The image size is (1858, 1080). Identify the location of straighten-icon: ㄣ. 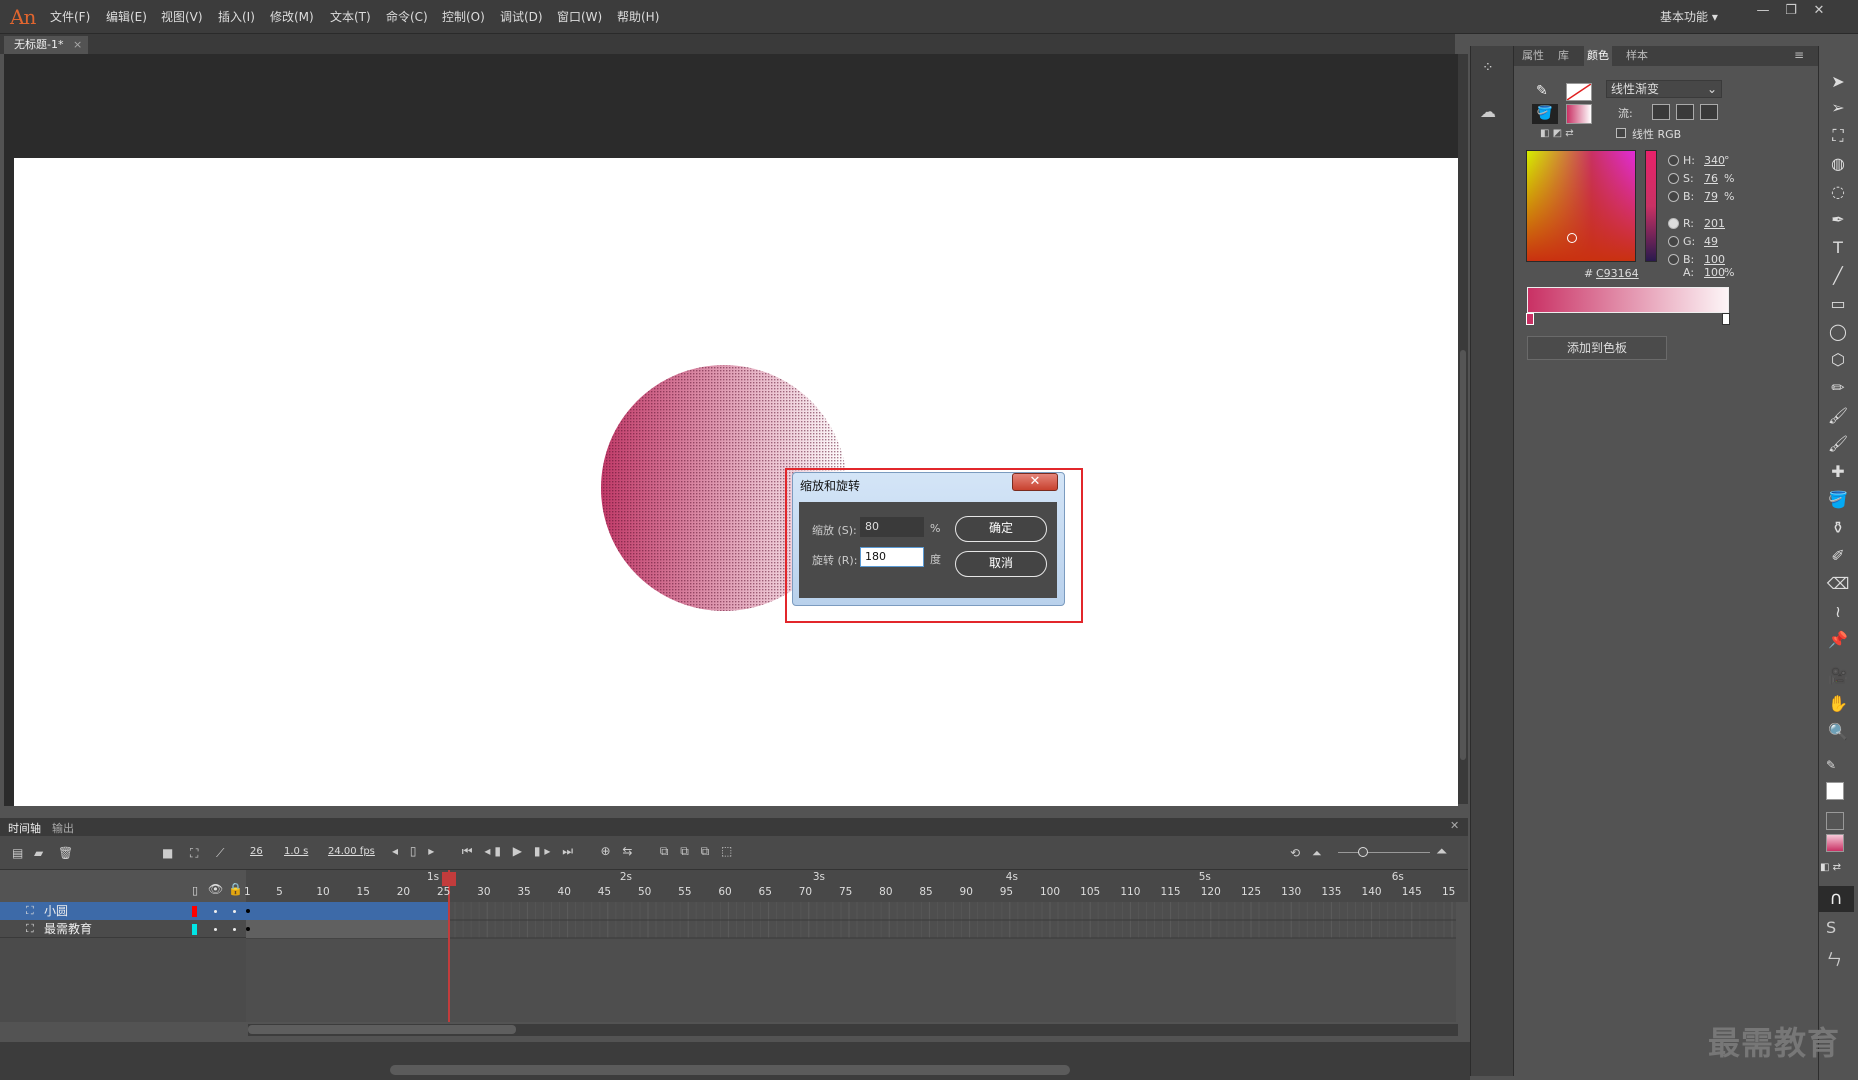
(1838, 957).